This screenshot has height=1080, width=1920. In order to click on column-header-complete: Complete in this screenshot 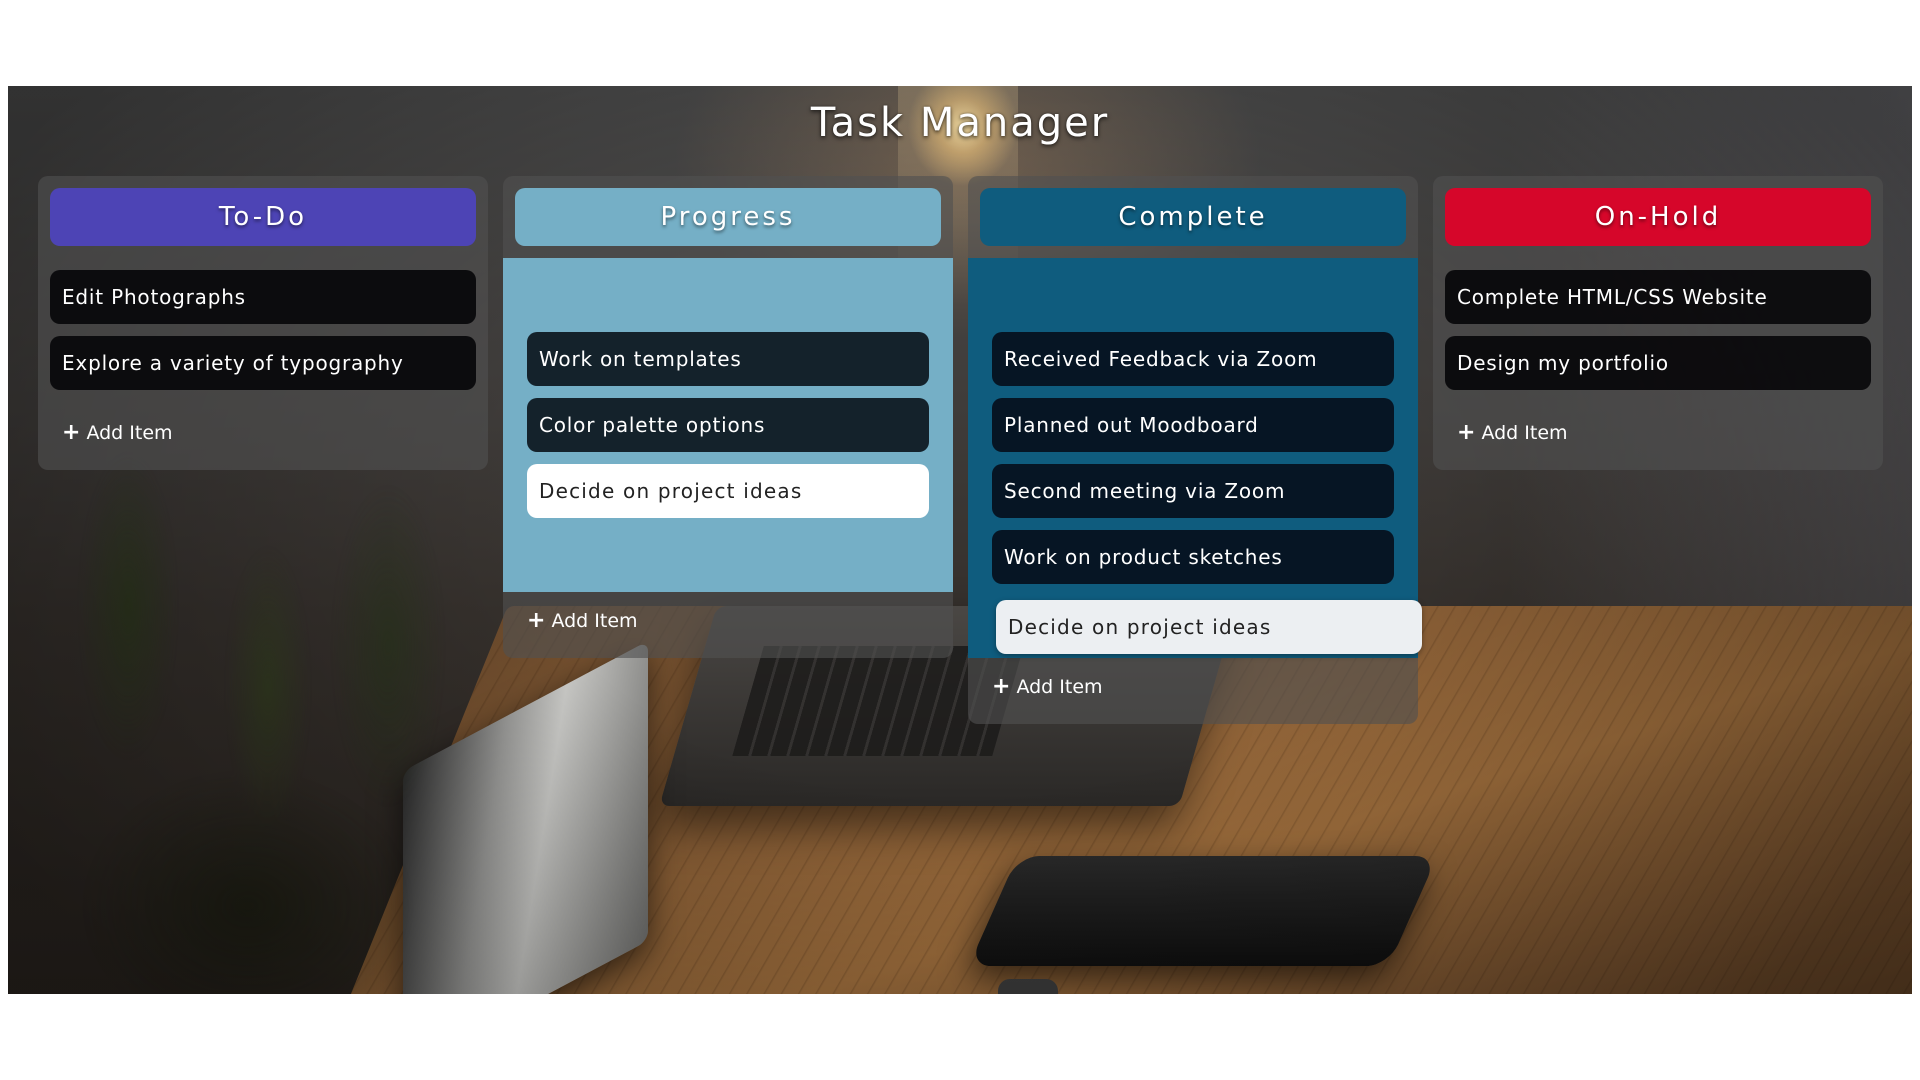, I will do `click(1193, 217)`.